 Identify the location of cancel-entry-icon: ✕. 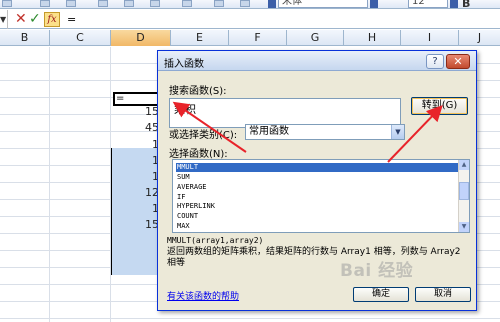
(21, 19).